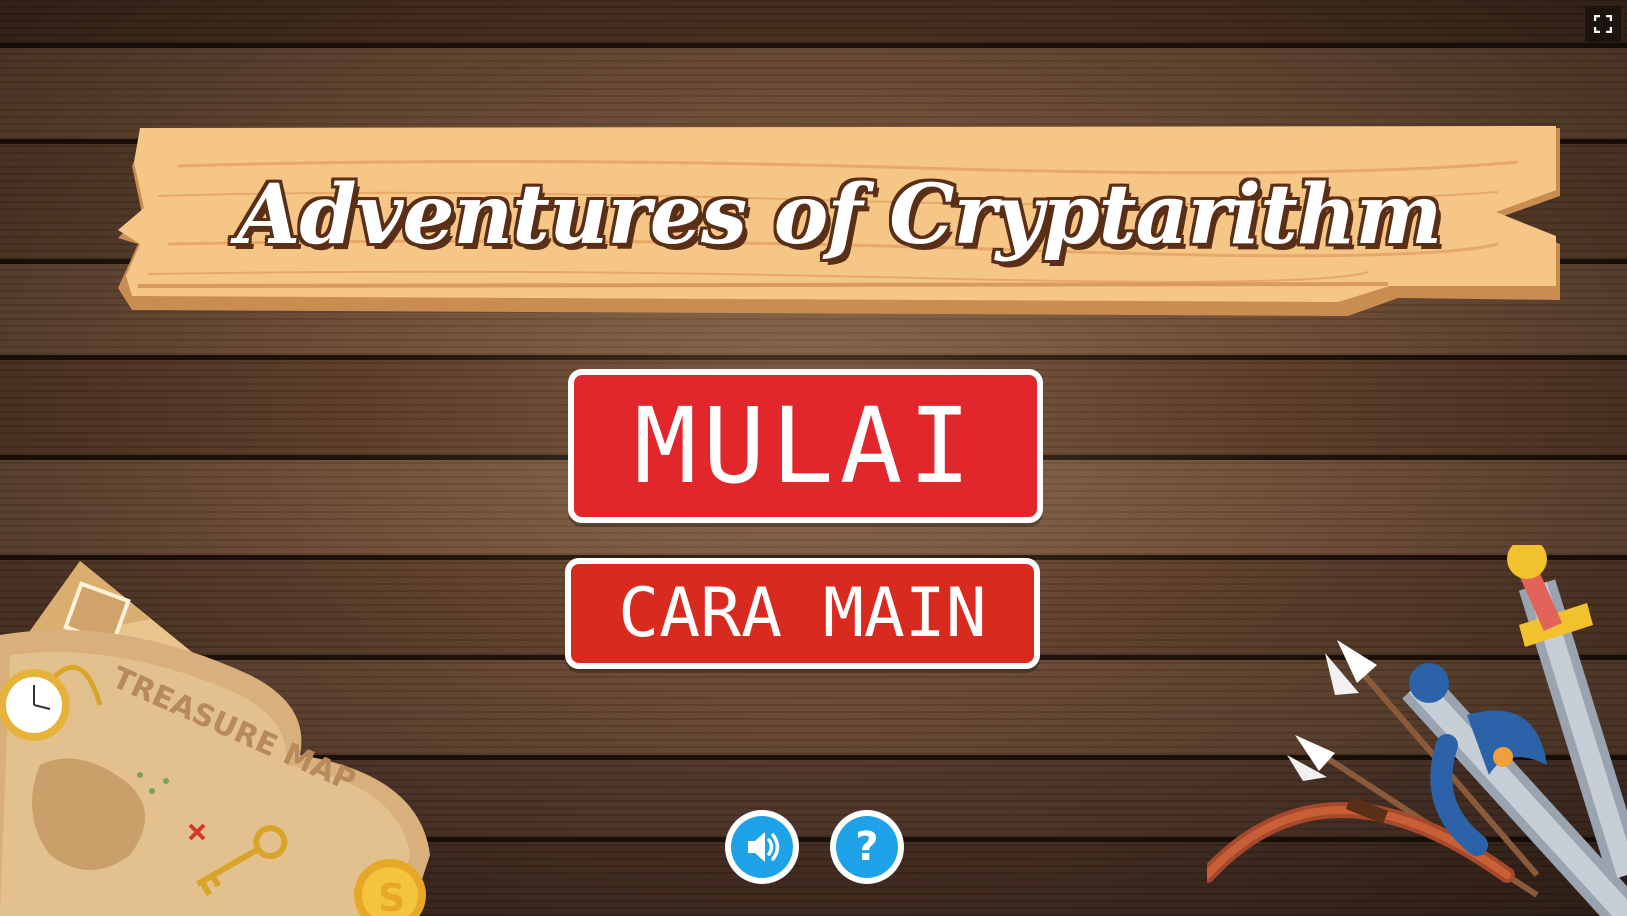 This screenshot has width=1627, height=916. I want to click on help-button: ?, so click(867, 847).